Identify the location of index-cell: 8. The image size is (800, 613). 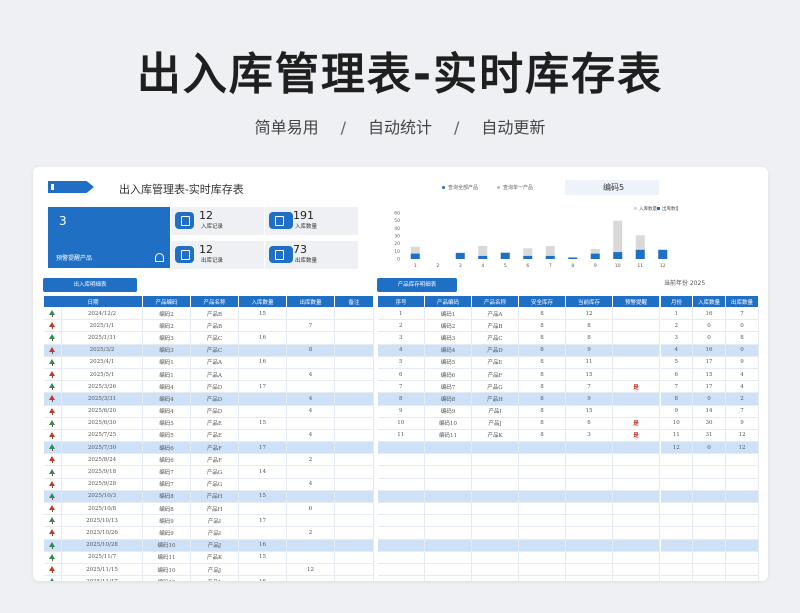
(401, 399).